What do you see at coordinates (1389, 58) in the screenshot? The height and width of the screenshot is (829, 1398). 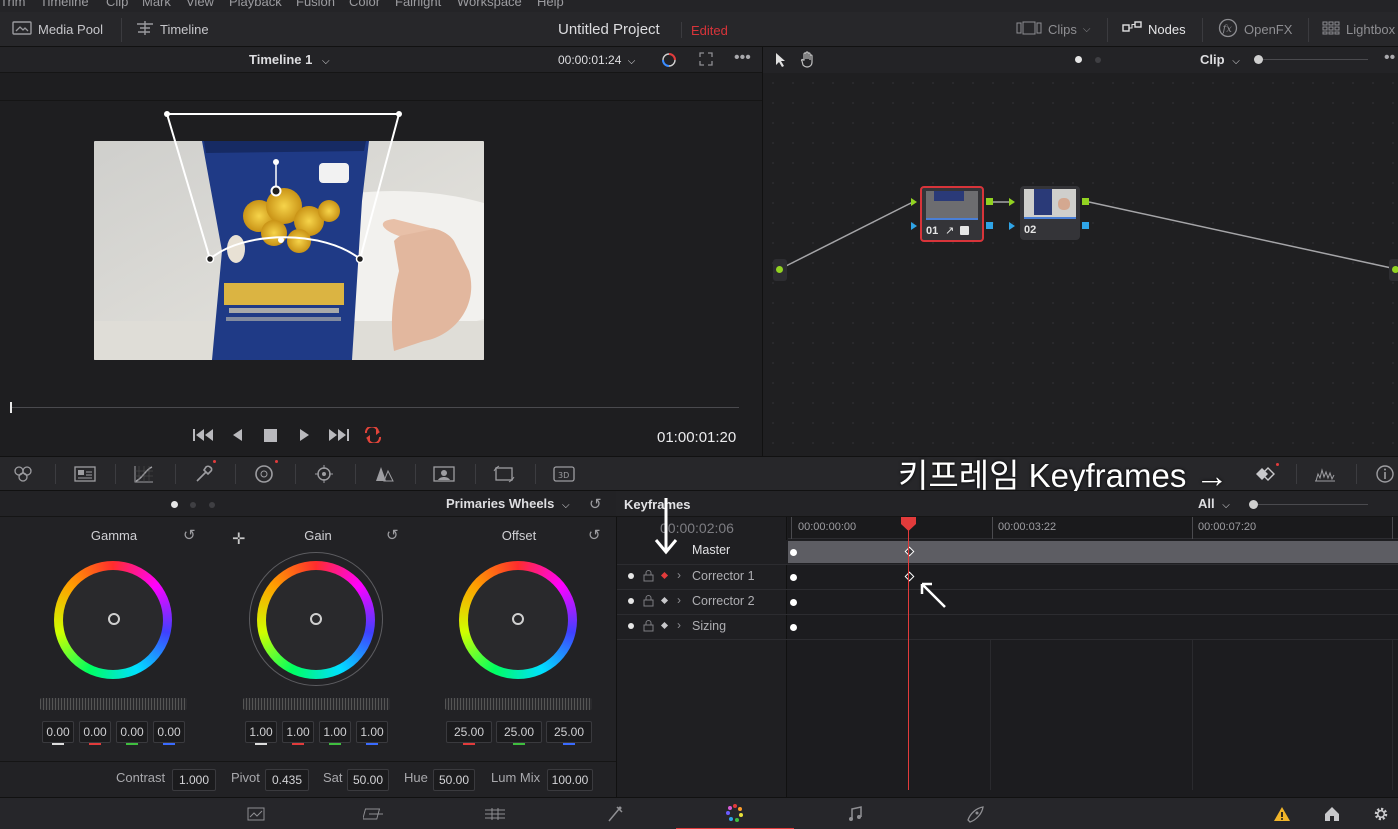 I see `more-options-icon: ••` at bounding box center [1389, 58].